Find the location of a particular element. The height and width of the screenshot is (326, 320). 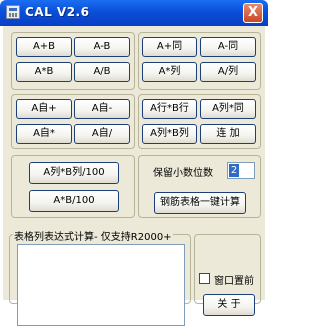

self-add-button: A自+ is located at coordinates (44, 109).